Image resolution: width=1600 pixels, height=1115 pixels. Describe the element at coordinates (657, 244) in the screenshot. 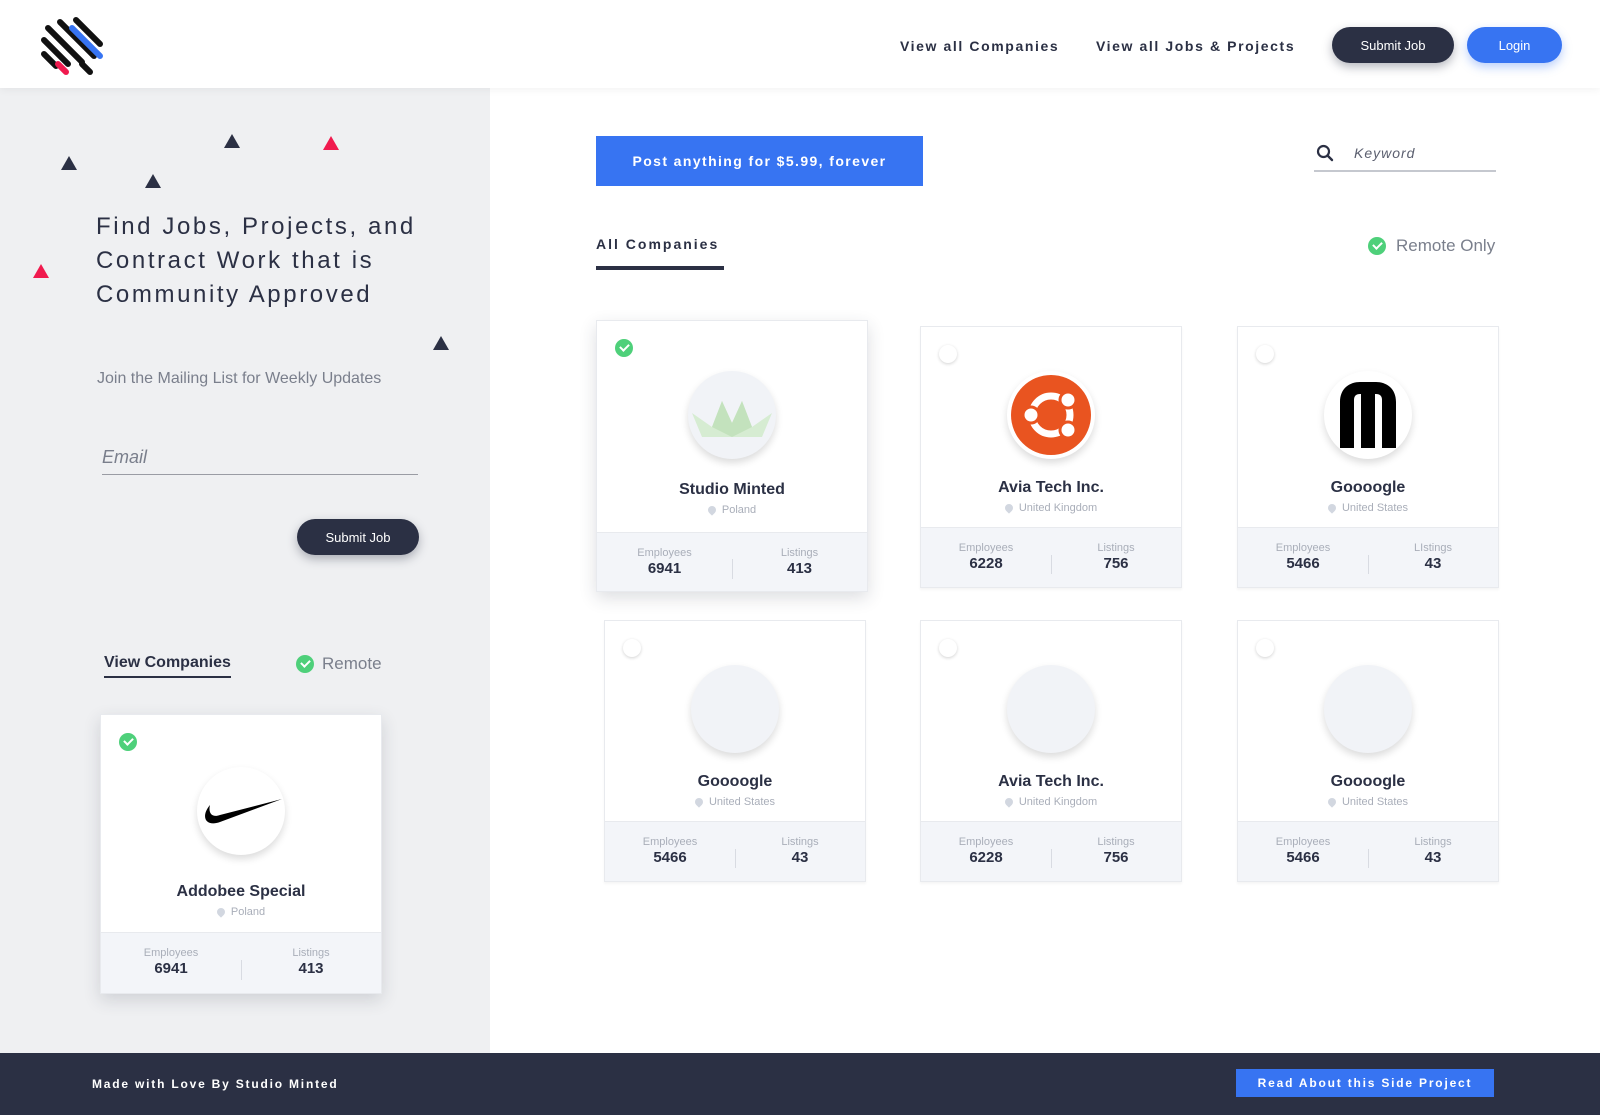

I see `tab-all-companies: All Companies` at that location.